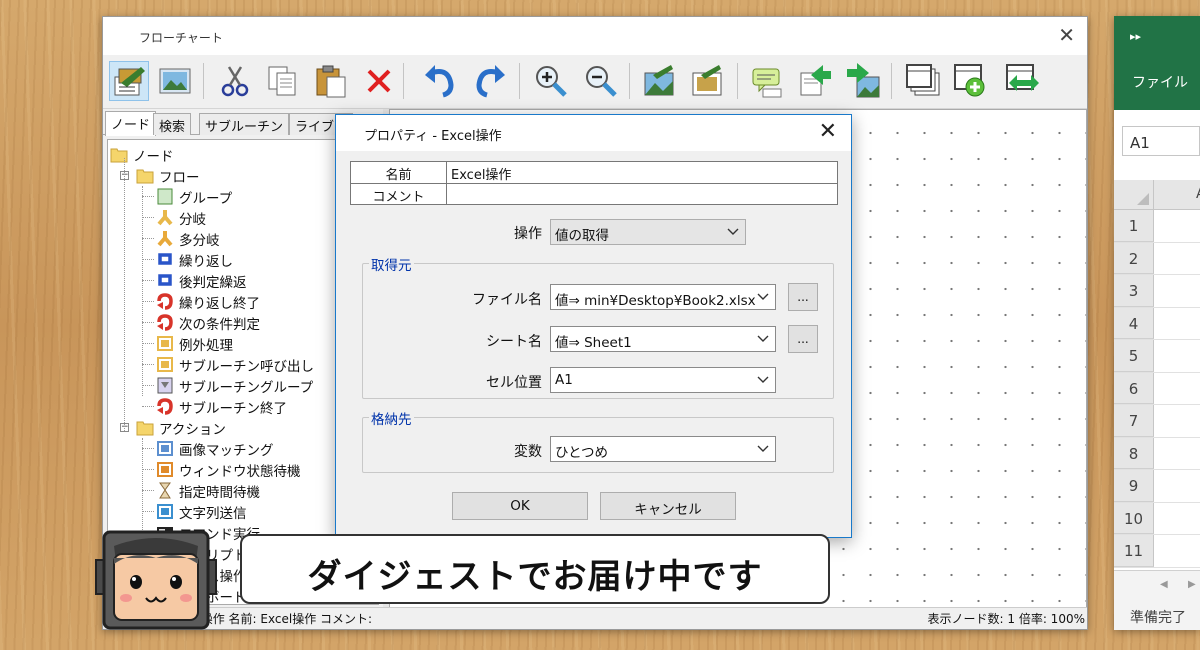  What do you see at coordinates (235, 81) in the screenshot?
I see `cut-button` at bounding box center [235, 81].